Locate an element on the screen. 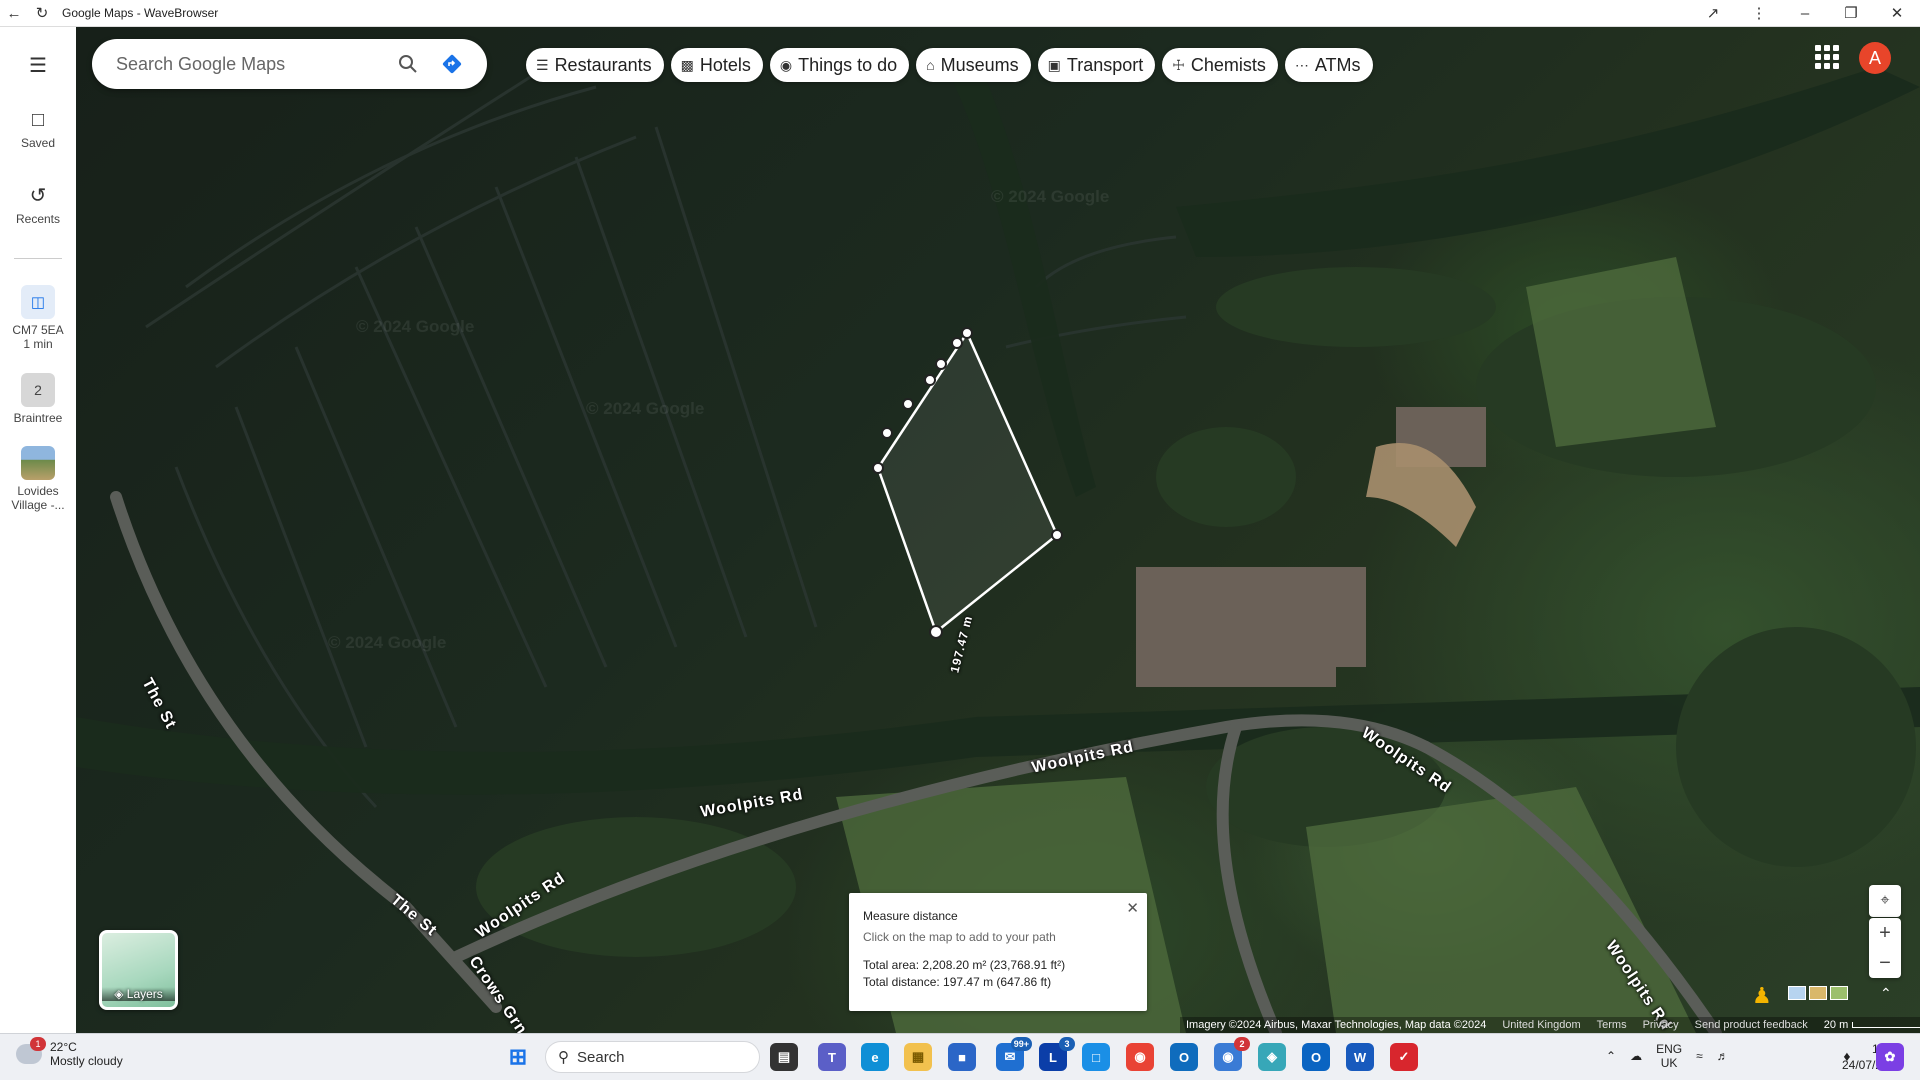 This screenshot has width=1920, height=1080. map-watermark: © 2024 Google is located at coordinates (415, 326).